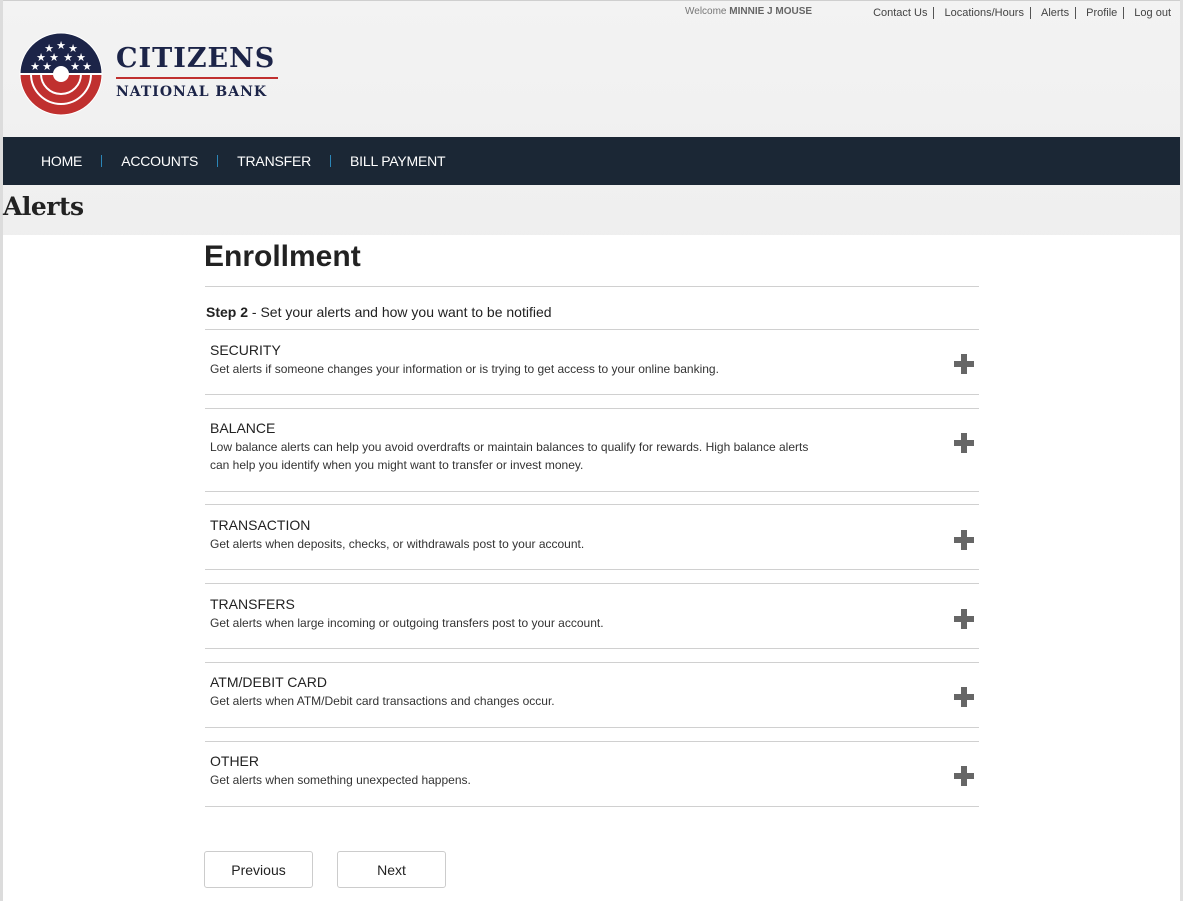  Describe the element at coordinates (984, 13) in the screenshot. I see `locations-hours-link: Locations/Hours` at that location.